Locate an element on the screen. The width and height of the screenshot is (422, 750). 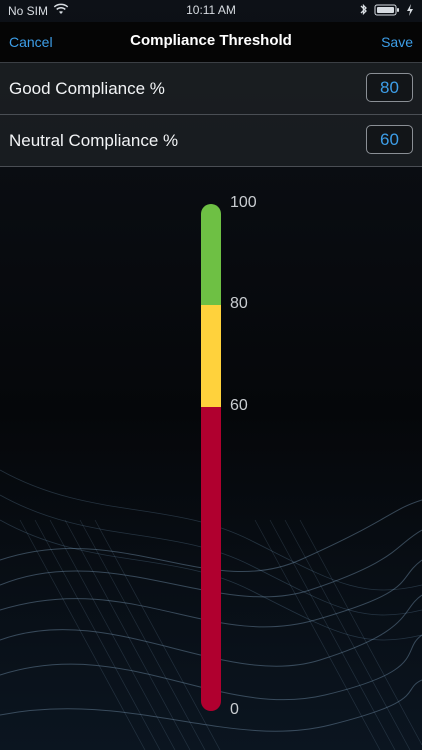
neutral-compliance-label: Neutral Compliance % is located at coordinates (94, 140).